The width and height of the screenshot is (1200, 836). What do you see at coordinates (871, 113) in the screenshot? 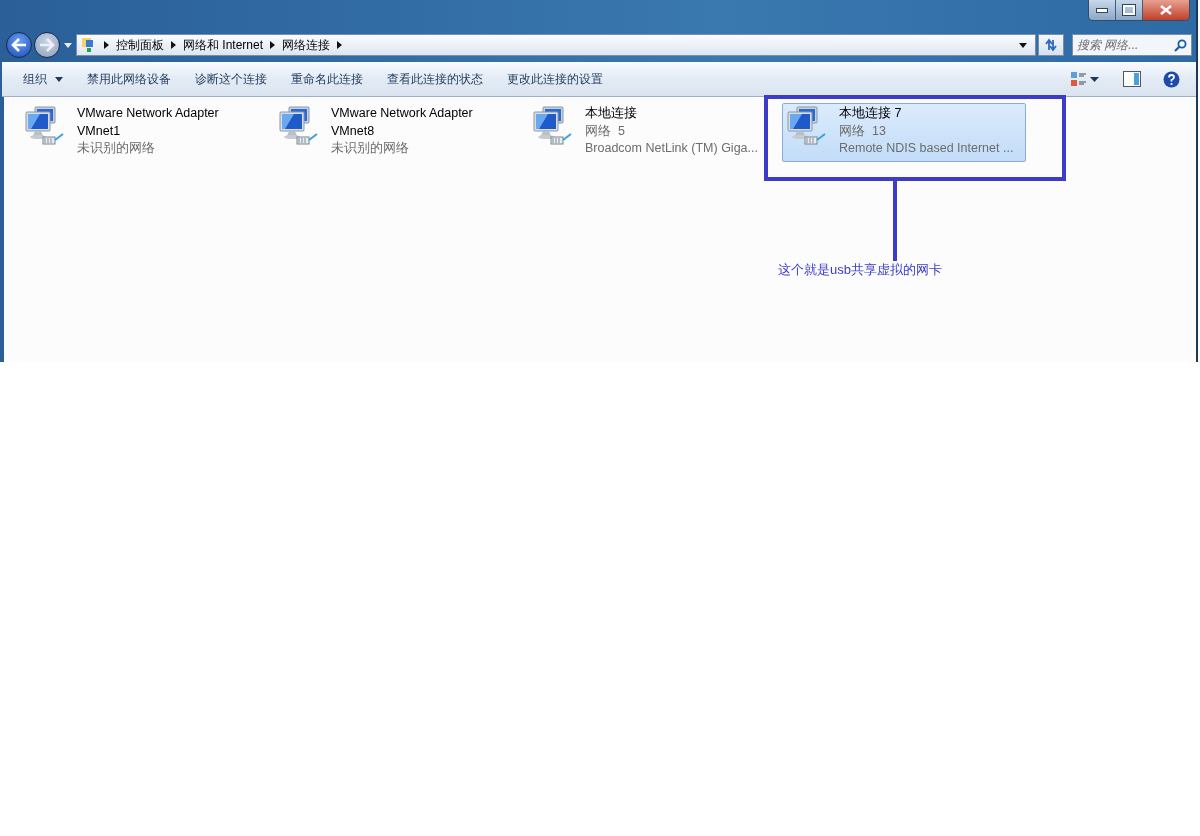
I see `connection-name: 本地连接 7` at bounding box center [871, 113].